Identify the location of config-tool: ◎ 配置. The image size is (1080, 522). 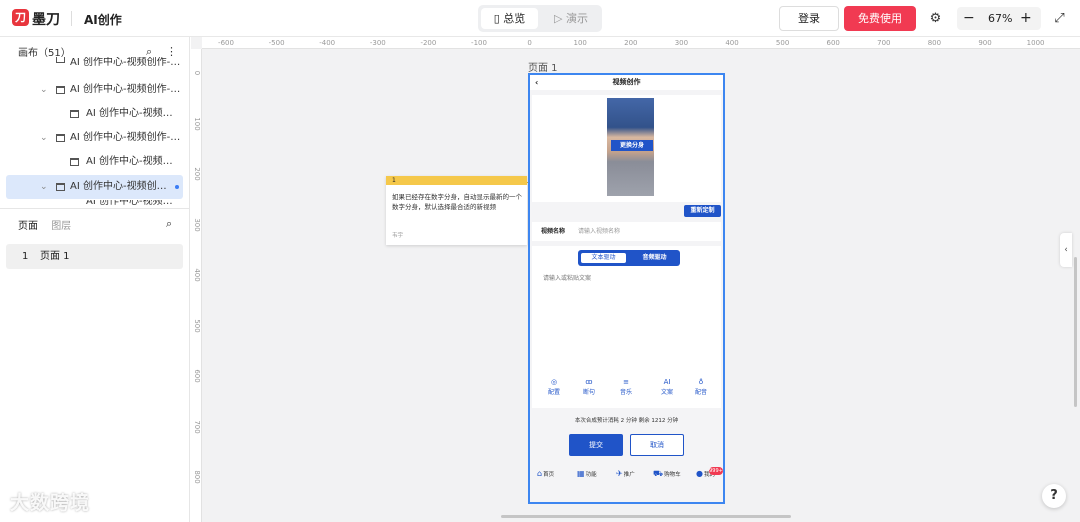
(554, 387).